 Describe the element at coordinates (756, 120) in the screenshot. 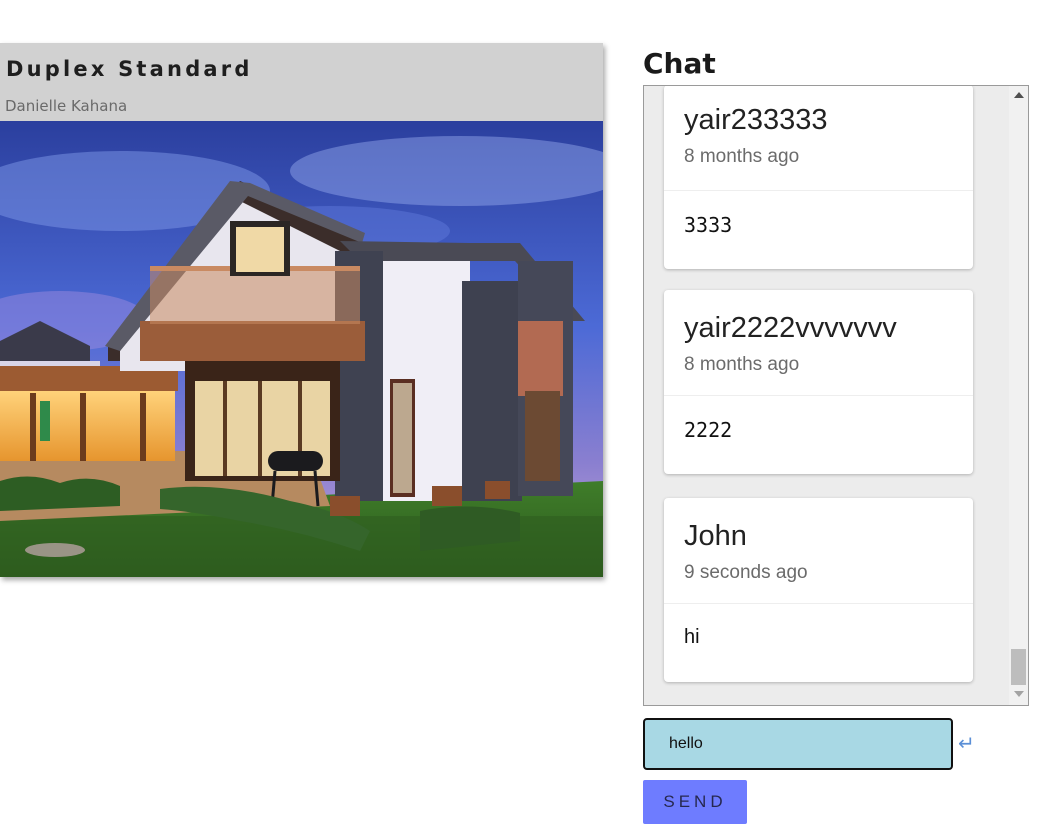

I see `chat-message-username: yair233333` at that location.